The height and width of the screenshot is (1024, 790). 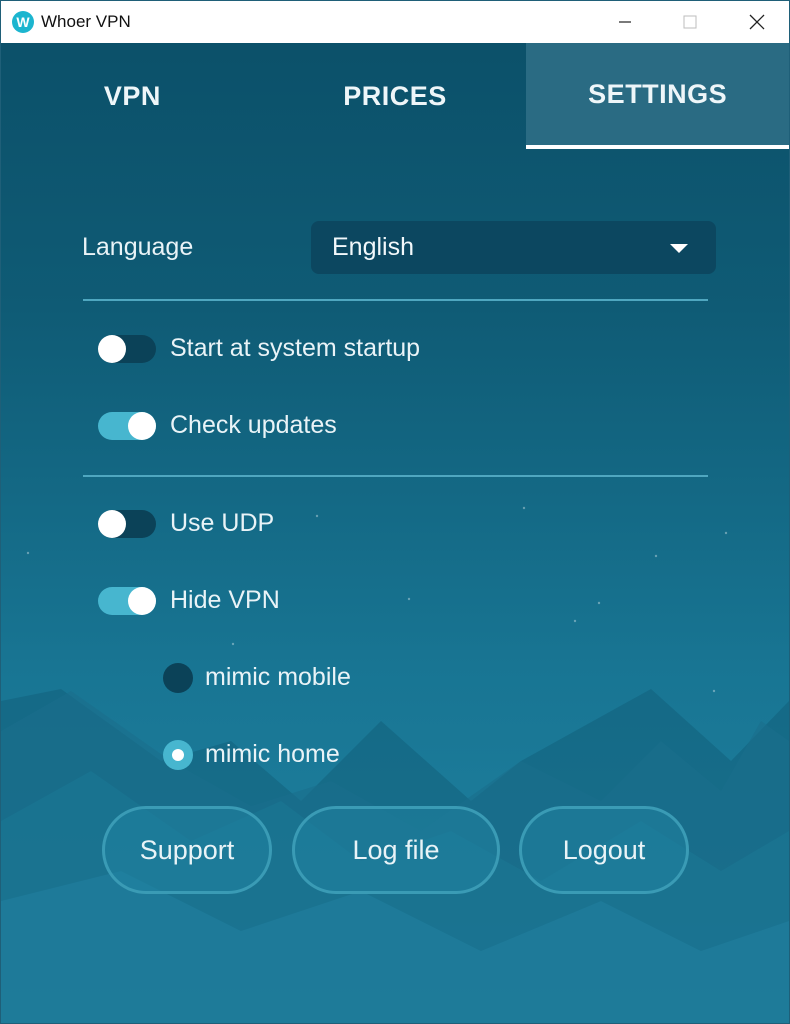 I want to click on mimic-home-label: mimic home, so click(x=272, y=754).